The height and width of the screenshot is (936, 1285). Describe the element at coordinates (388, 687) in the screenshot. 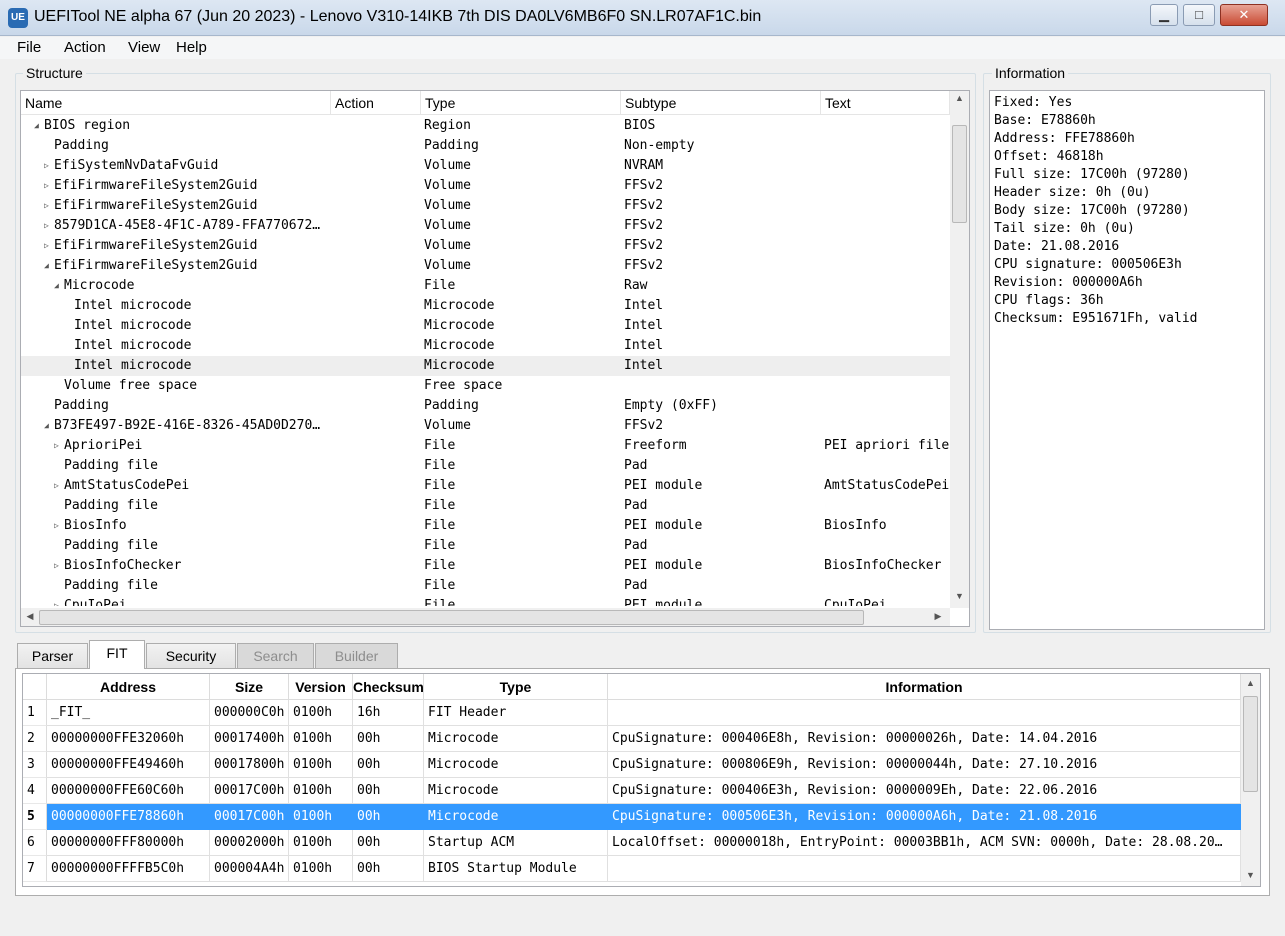

I see `fit-col-checksum: Checksum` at that location.